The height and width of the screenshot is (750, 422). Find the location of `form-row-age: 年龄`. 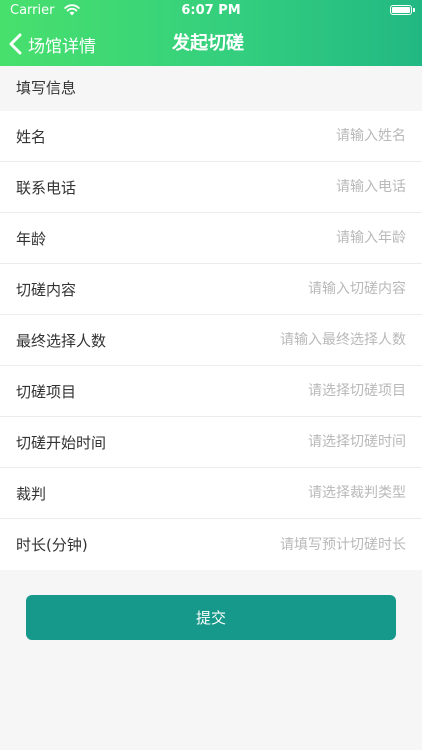

form-row-age: 年龄 is located at coordinates (211, 238).